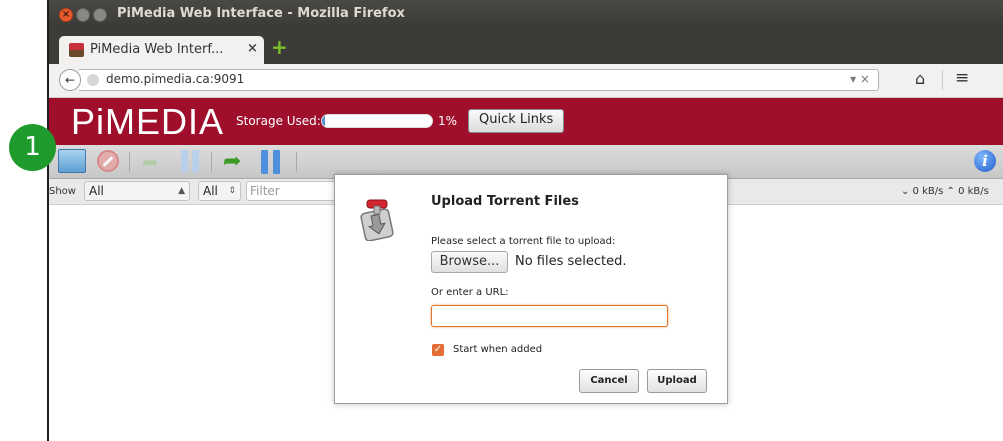 The image size is (1003, 441). I want to click on start-when-added-checkbox: ✓, so click(438, 350).